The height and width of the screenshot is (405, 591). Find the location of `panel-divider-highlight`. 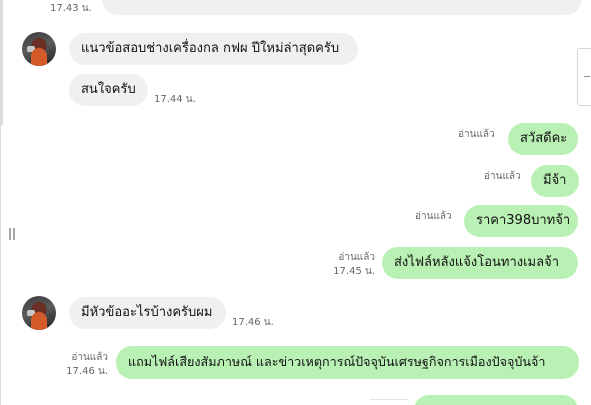

panel-divider-highlight is located at coordinates (1, 62).